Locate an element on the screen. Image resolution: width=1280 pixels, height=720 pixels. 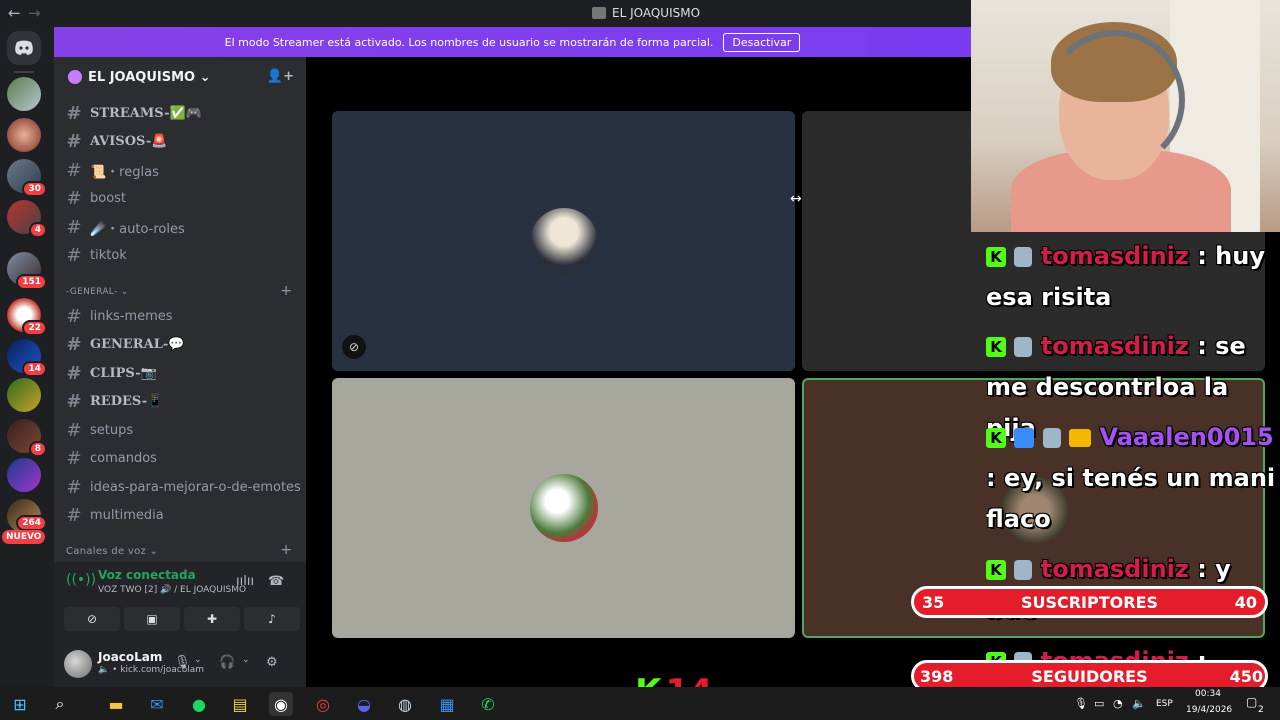
server-icon: 22 is located at coordinates (27, 317).